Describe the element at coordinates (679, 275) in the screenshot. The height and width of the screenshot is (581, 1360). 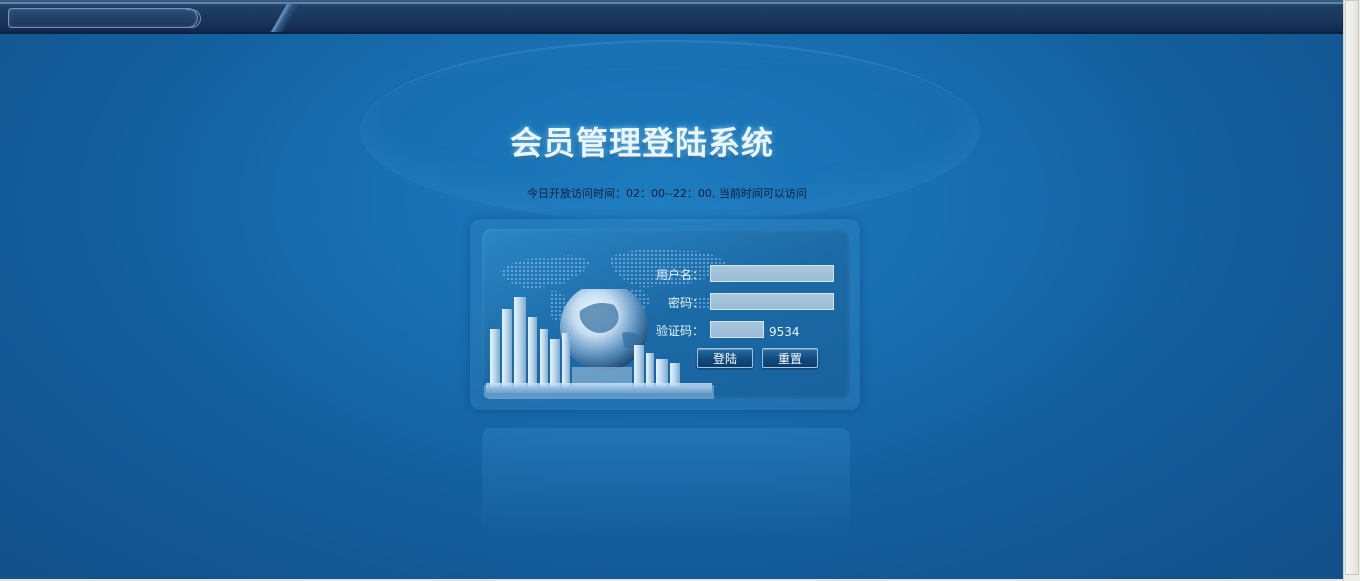
I see `username-label: 用户名：` at that location.